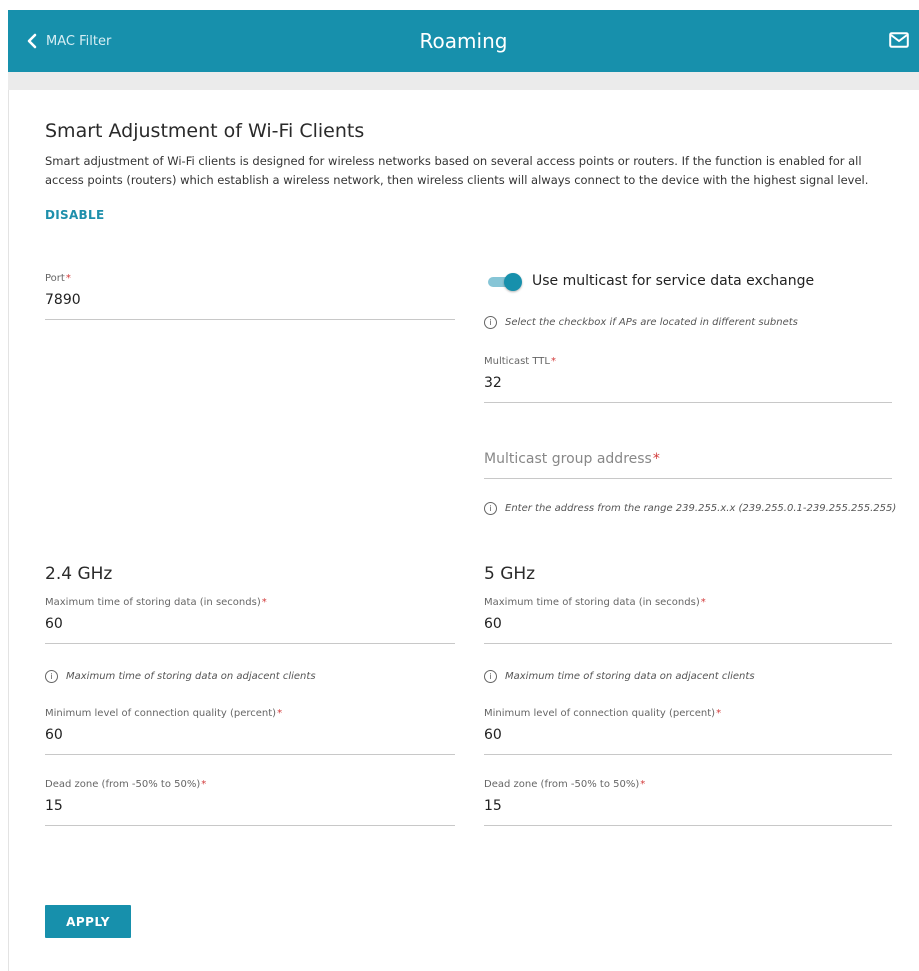 Image resolution: width=919 pixels, height=971 pixels. What do you see at coordinates (205, 131) in the screenshot?
I see `section-title: Smart Adjustment of Wi-Fi Clients` at bounding box center [205, 131].